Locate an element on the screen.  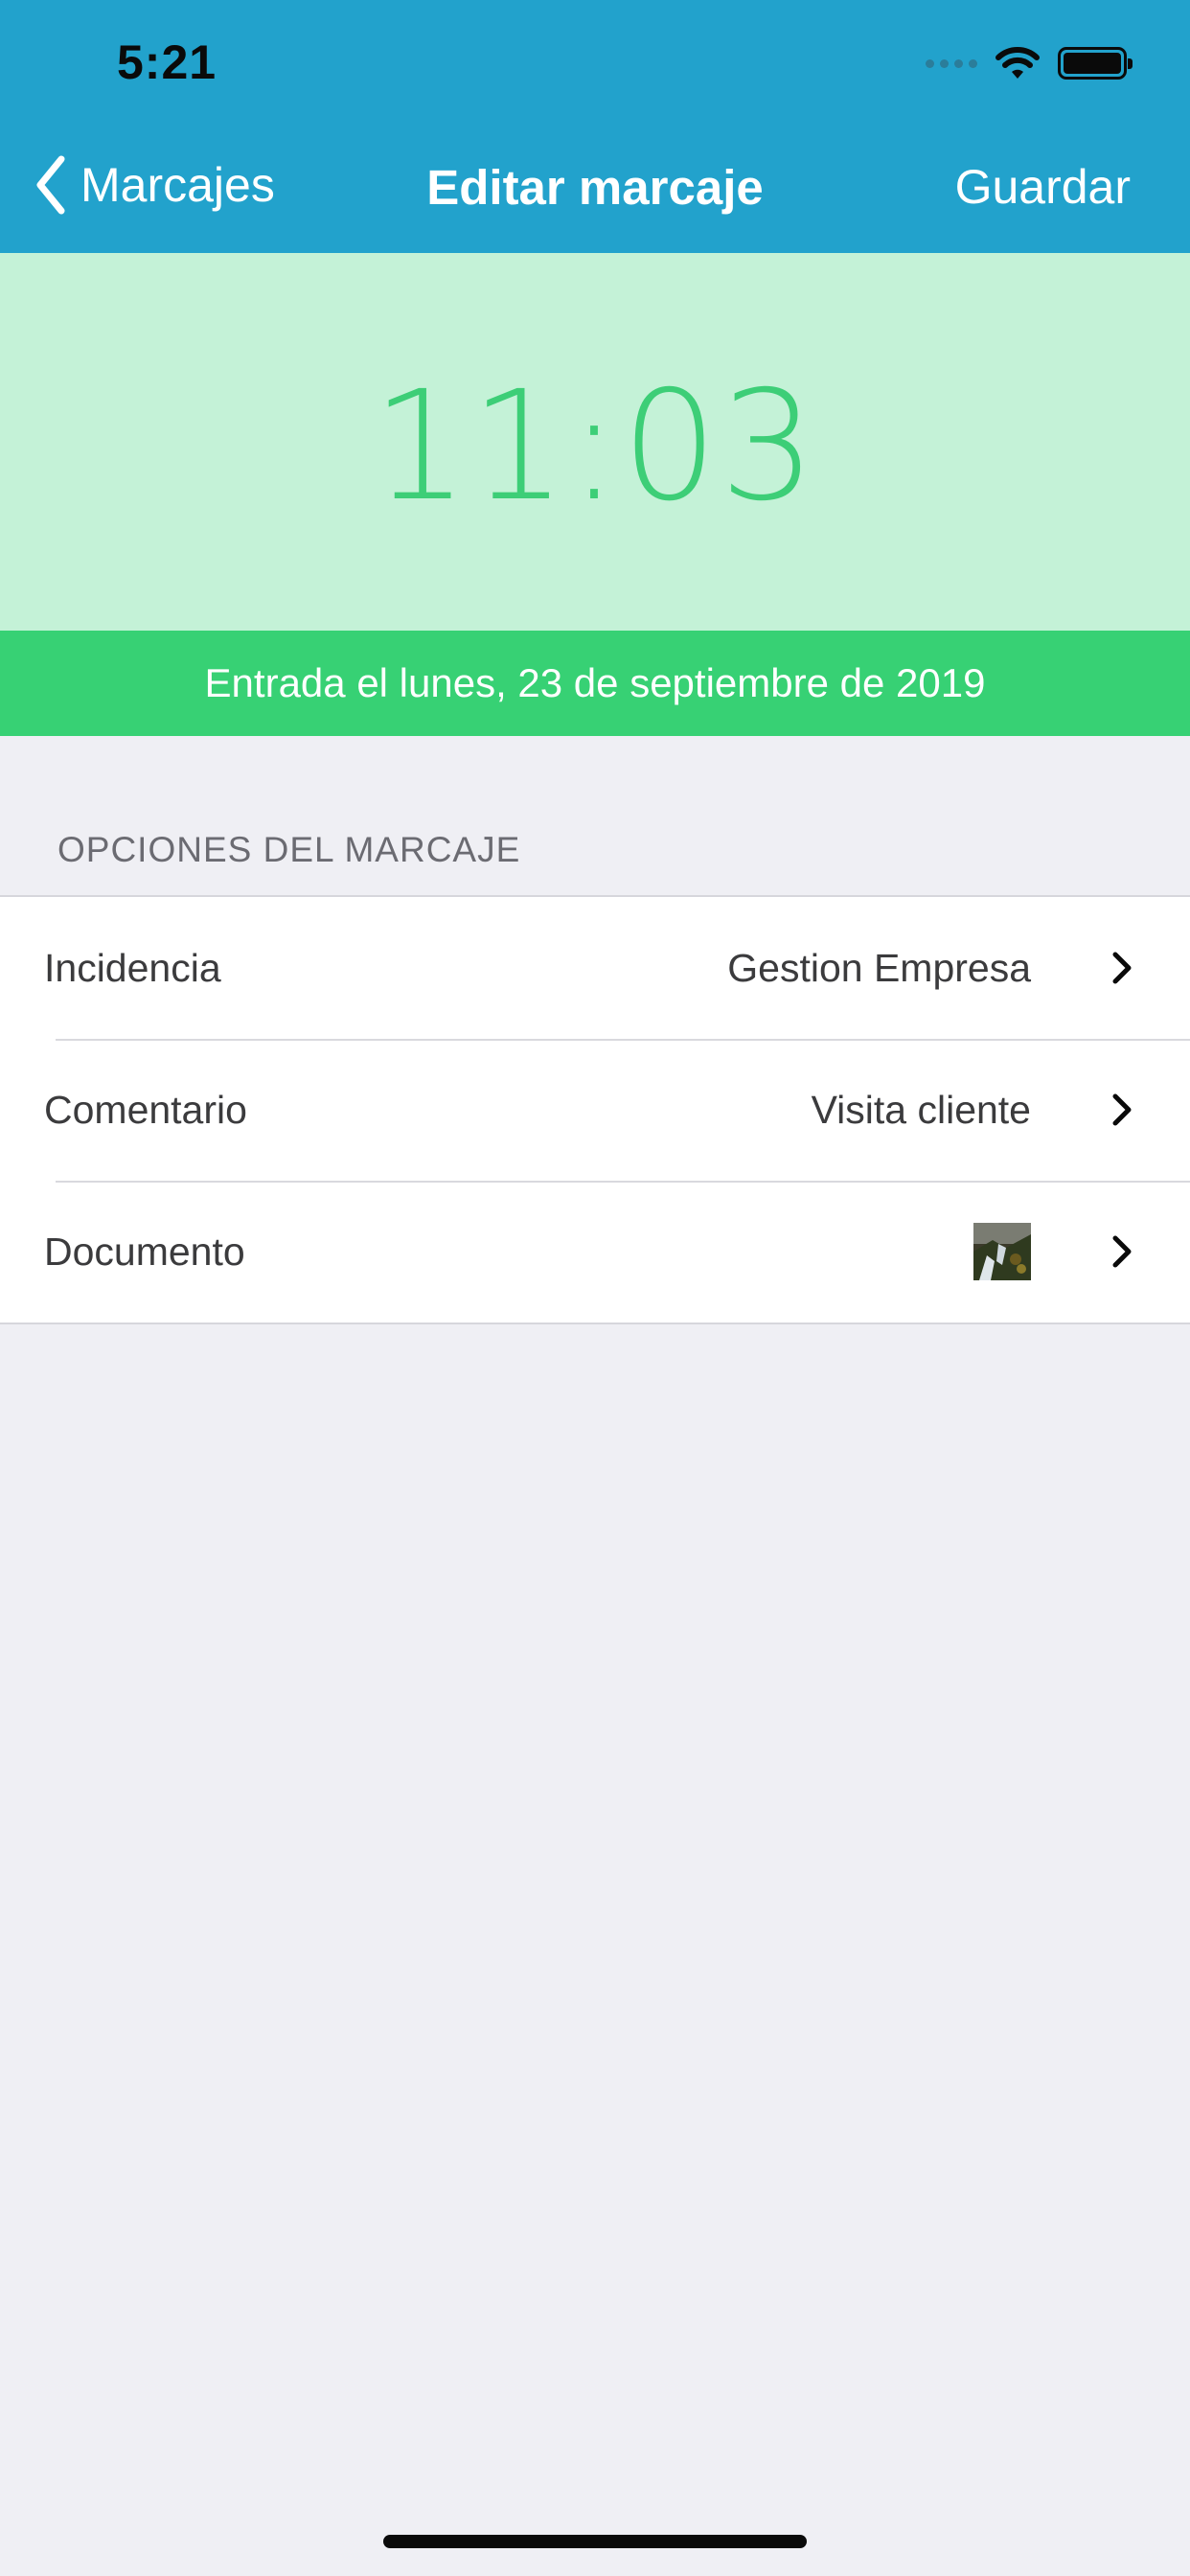
status-time: 5:21 is located at coordinates (167, 62).